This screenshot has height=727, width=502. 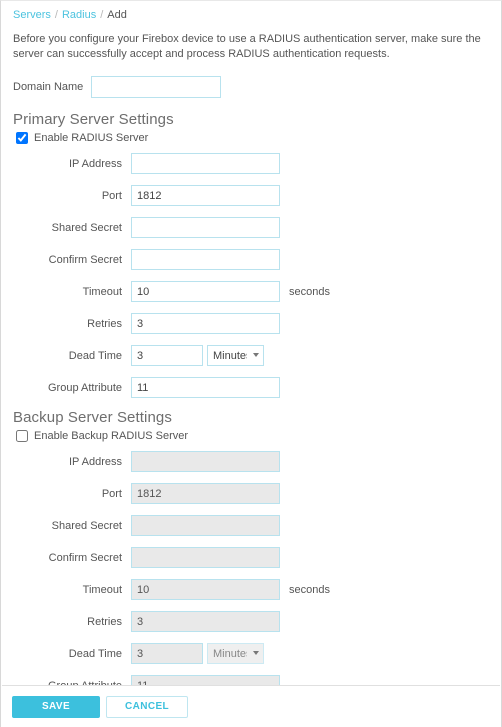 What do you see at coordinates (22, 436) in the screenshot?
I see `enable-backup-radius-server-checkbox` at bounding box center [22, 436].